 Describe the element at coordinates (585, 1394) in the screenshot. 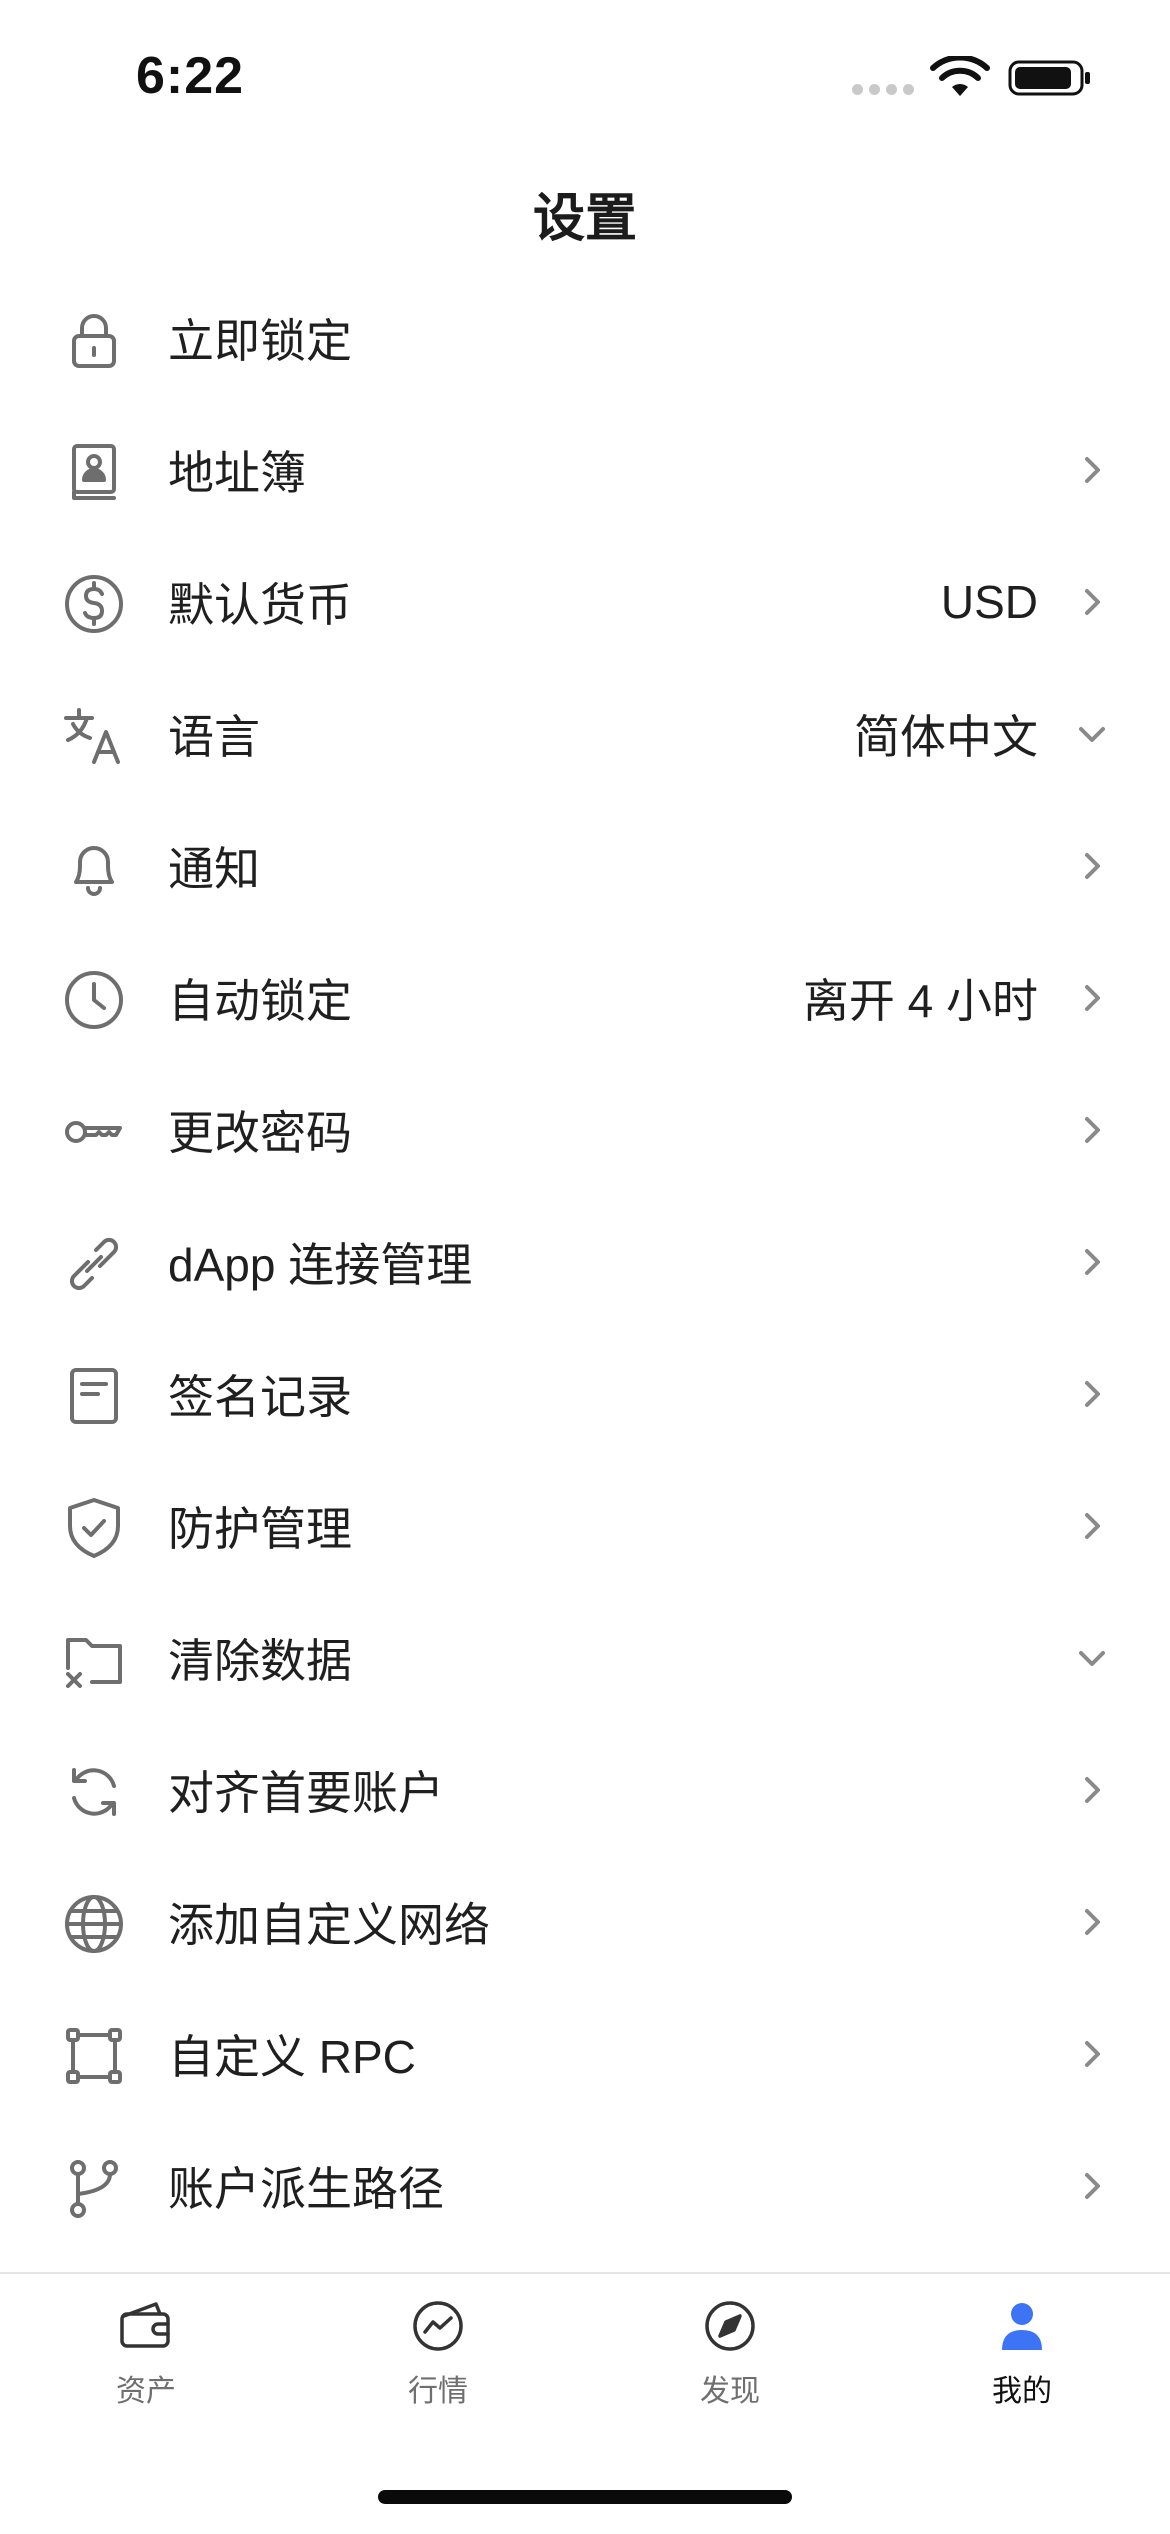

I see `settings-row-signature-records: 签名记录` at that location.